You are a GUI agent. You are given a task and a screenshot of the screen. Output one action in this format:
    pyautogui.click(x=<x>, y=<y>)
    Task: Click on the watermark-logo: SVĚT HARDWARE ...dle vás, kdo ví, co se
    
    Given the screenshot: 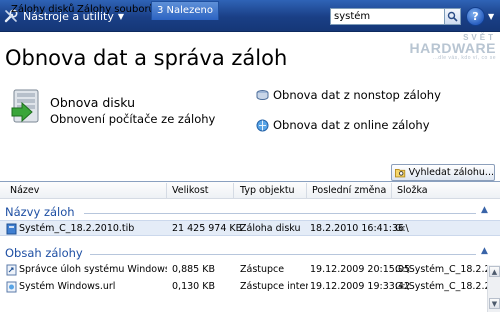 What is the action you would take?
    pyautogui.click(x=453, y=47)
    